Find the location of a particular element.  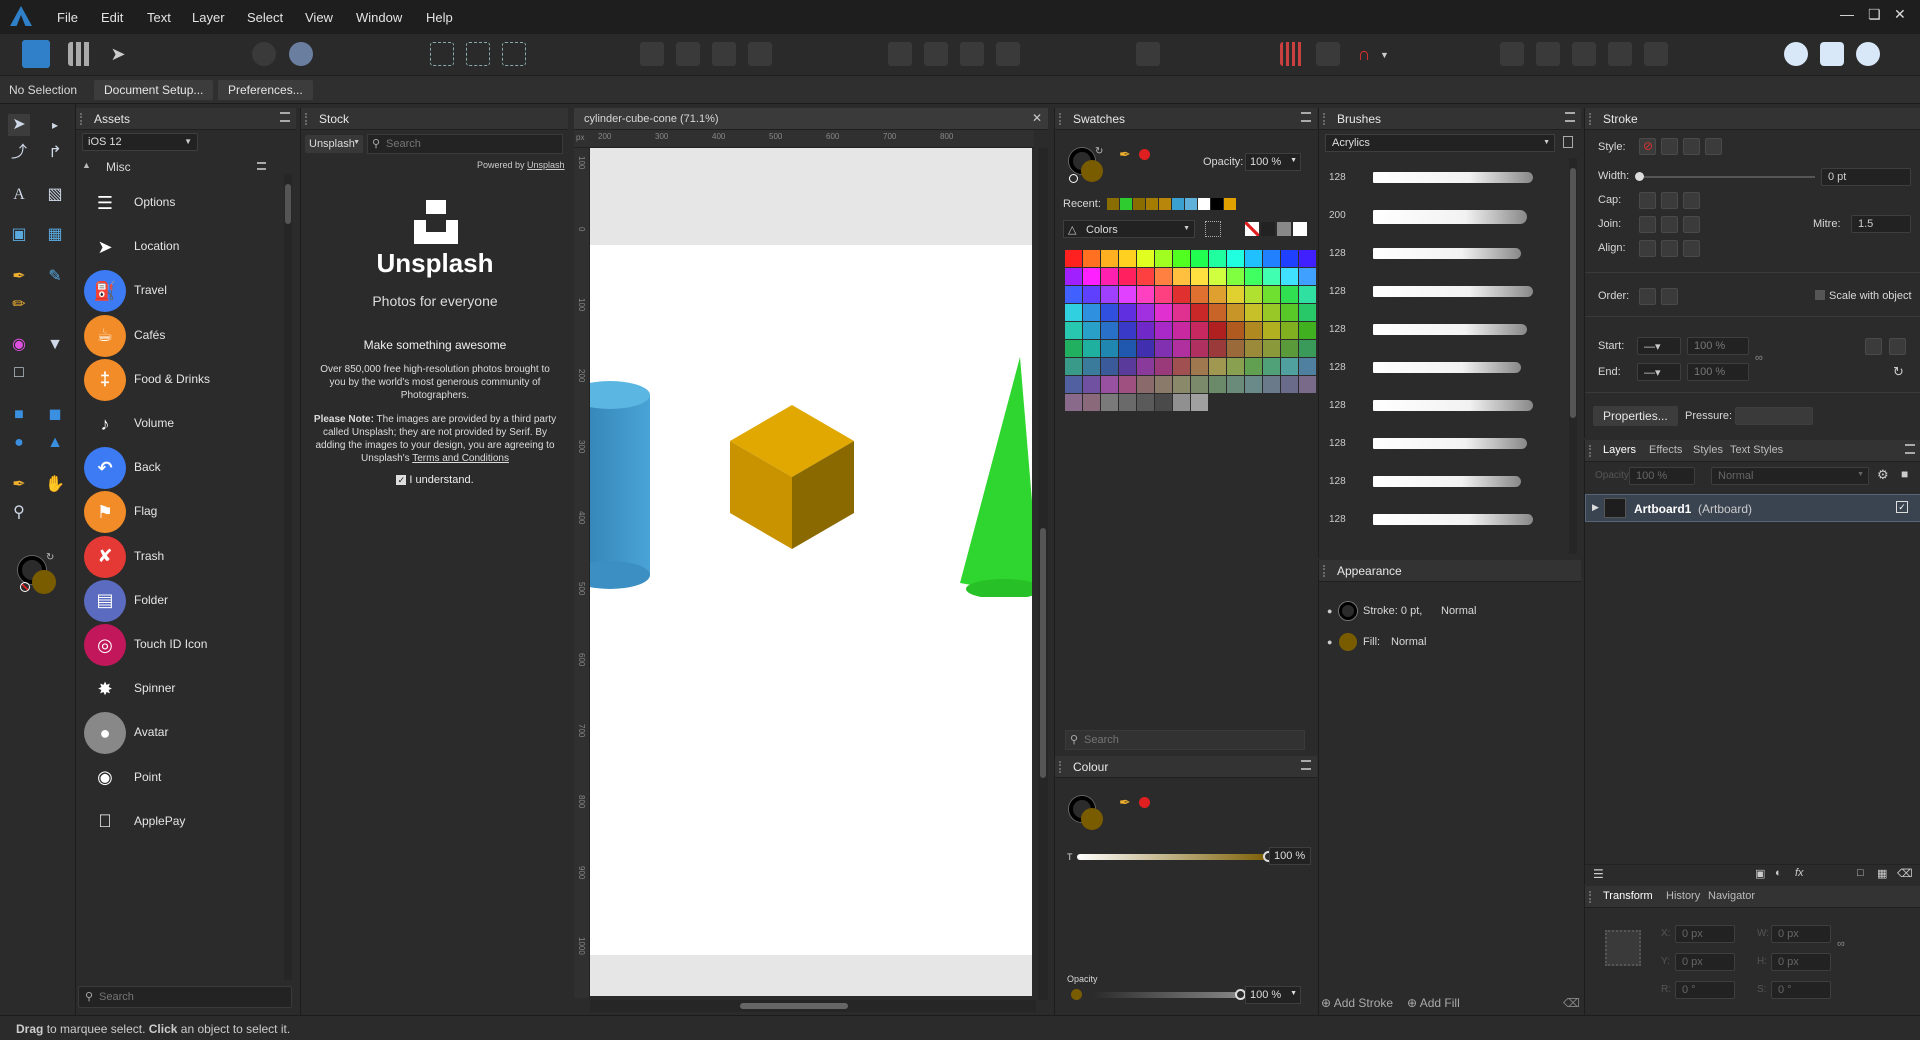

scrollbar-thumb is located at coordinates (1573, 293).